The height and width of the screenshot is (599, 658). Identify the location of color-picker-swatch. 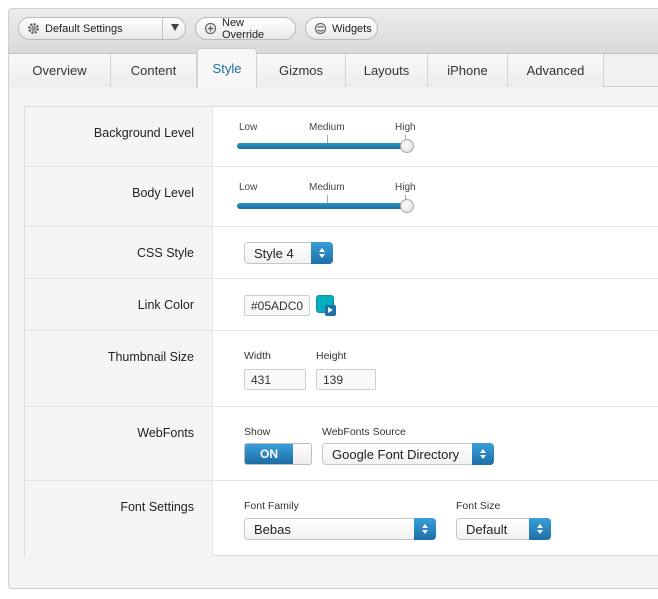
(326, 305).